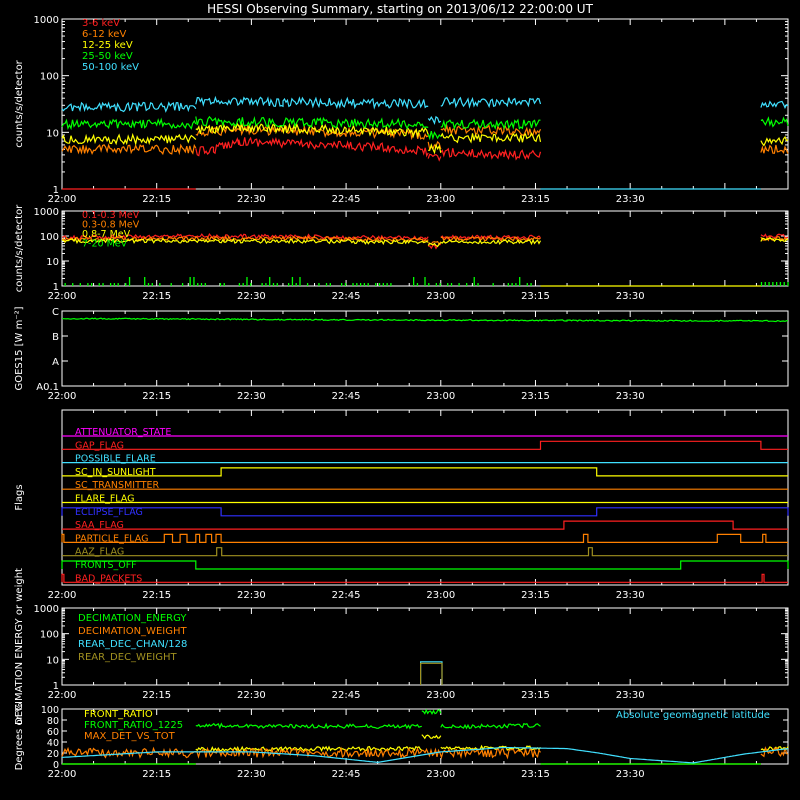  I want to click on y-tick-label: 0, so click(56, 765).